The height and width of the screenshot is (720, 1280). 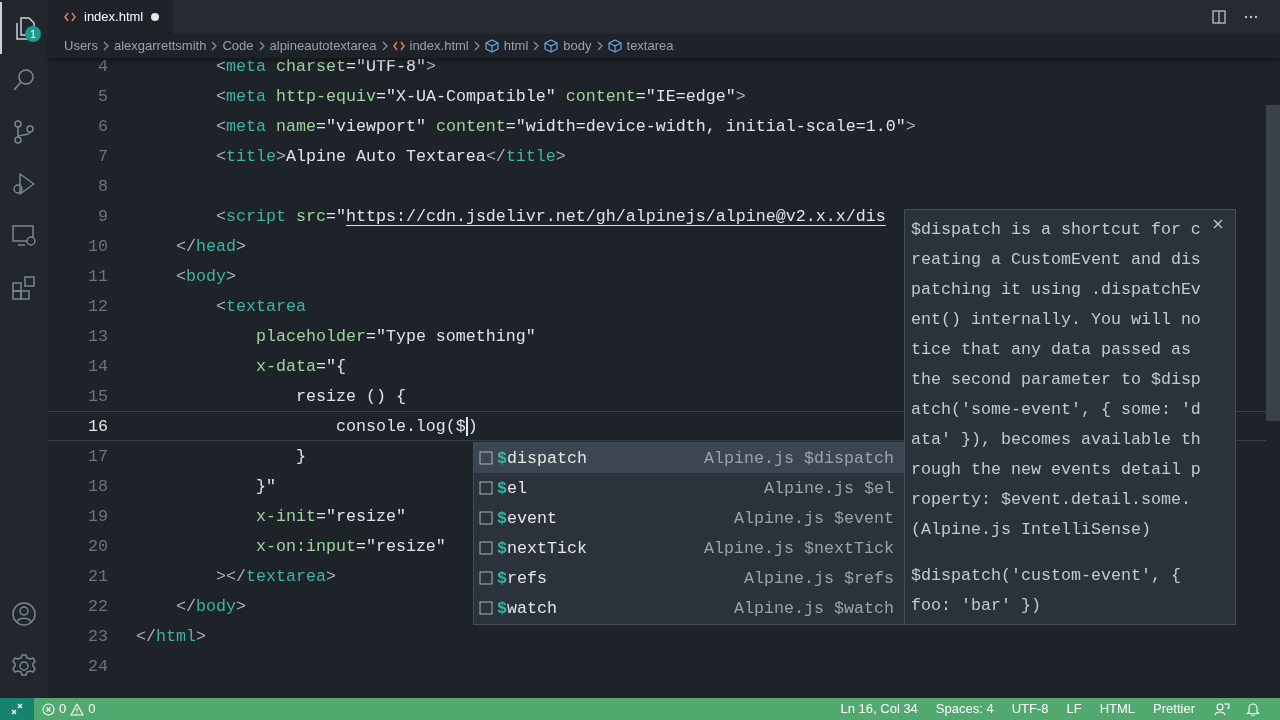 What do you see at coordinates (97, 246) in the screenshot?
I see `line-number: 10` at bounding box center [97, 246].